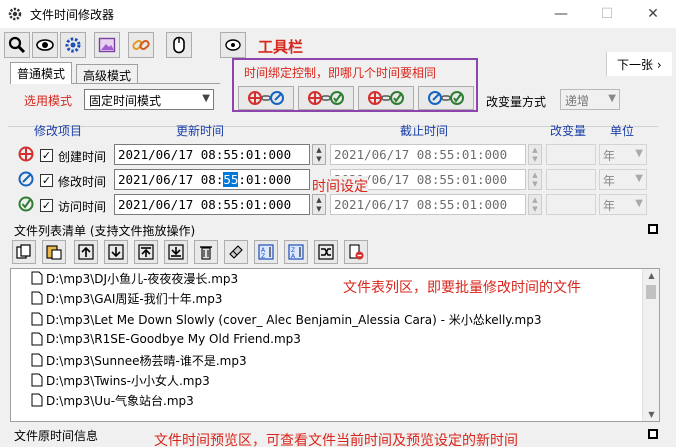 The width and height of the screenshot is (676, 447). What do you see at coordinates (571, 204) in the screenshot?
I see `access-change-input` at bounding box center [571, 204].